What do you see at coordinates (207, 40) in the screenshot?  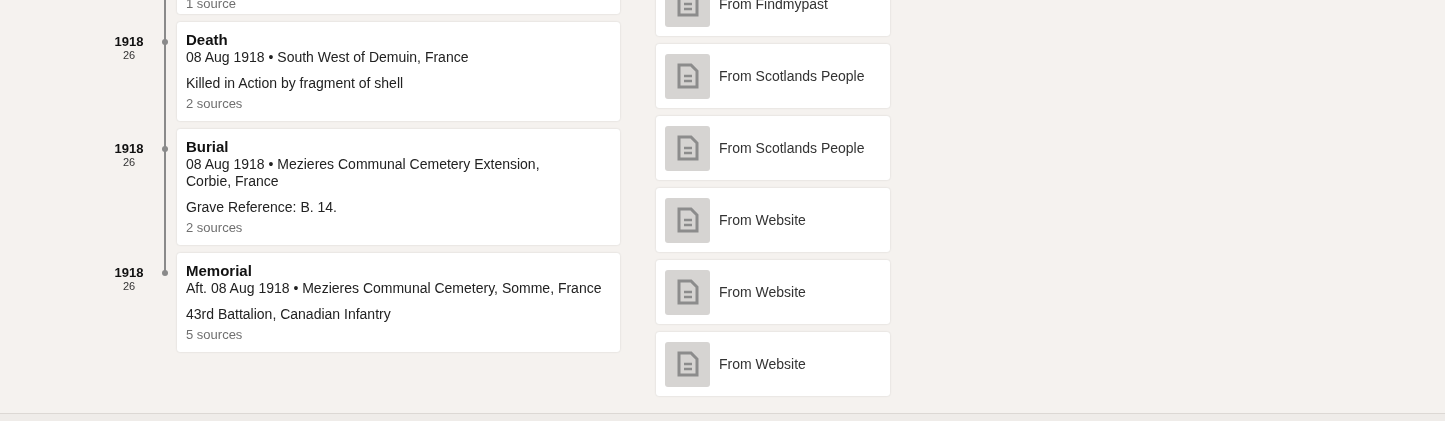 I see `event-title: Death` at bounding box center [207, 40].